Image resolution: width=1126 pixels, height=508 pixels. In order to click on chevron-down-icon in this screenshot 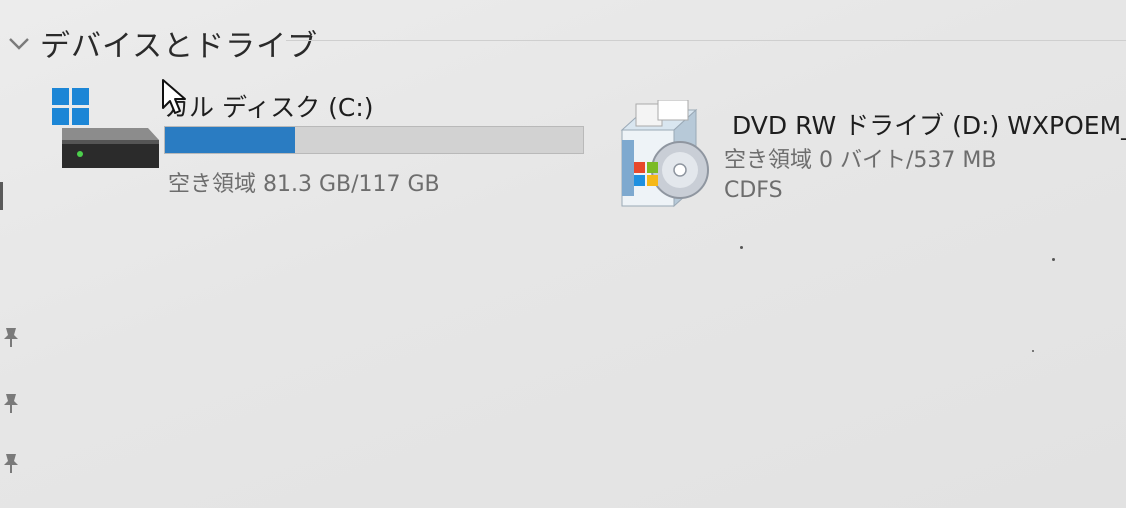, I will do `click(19, 43)`.